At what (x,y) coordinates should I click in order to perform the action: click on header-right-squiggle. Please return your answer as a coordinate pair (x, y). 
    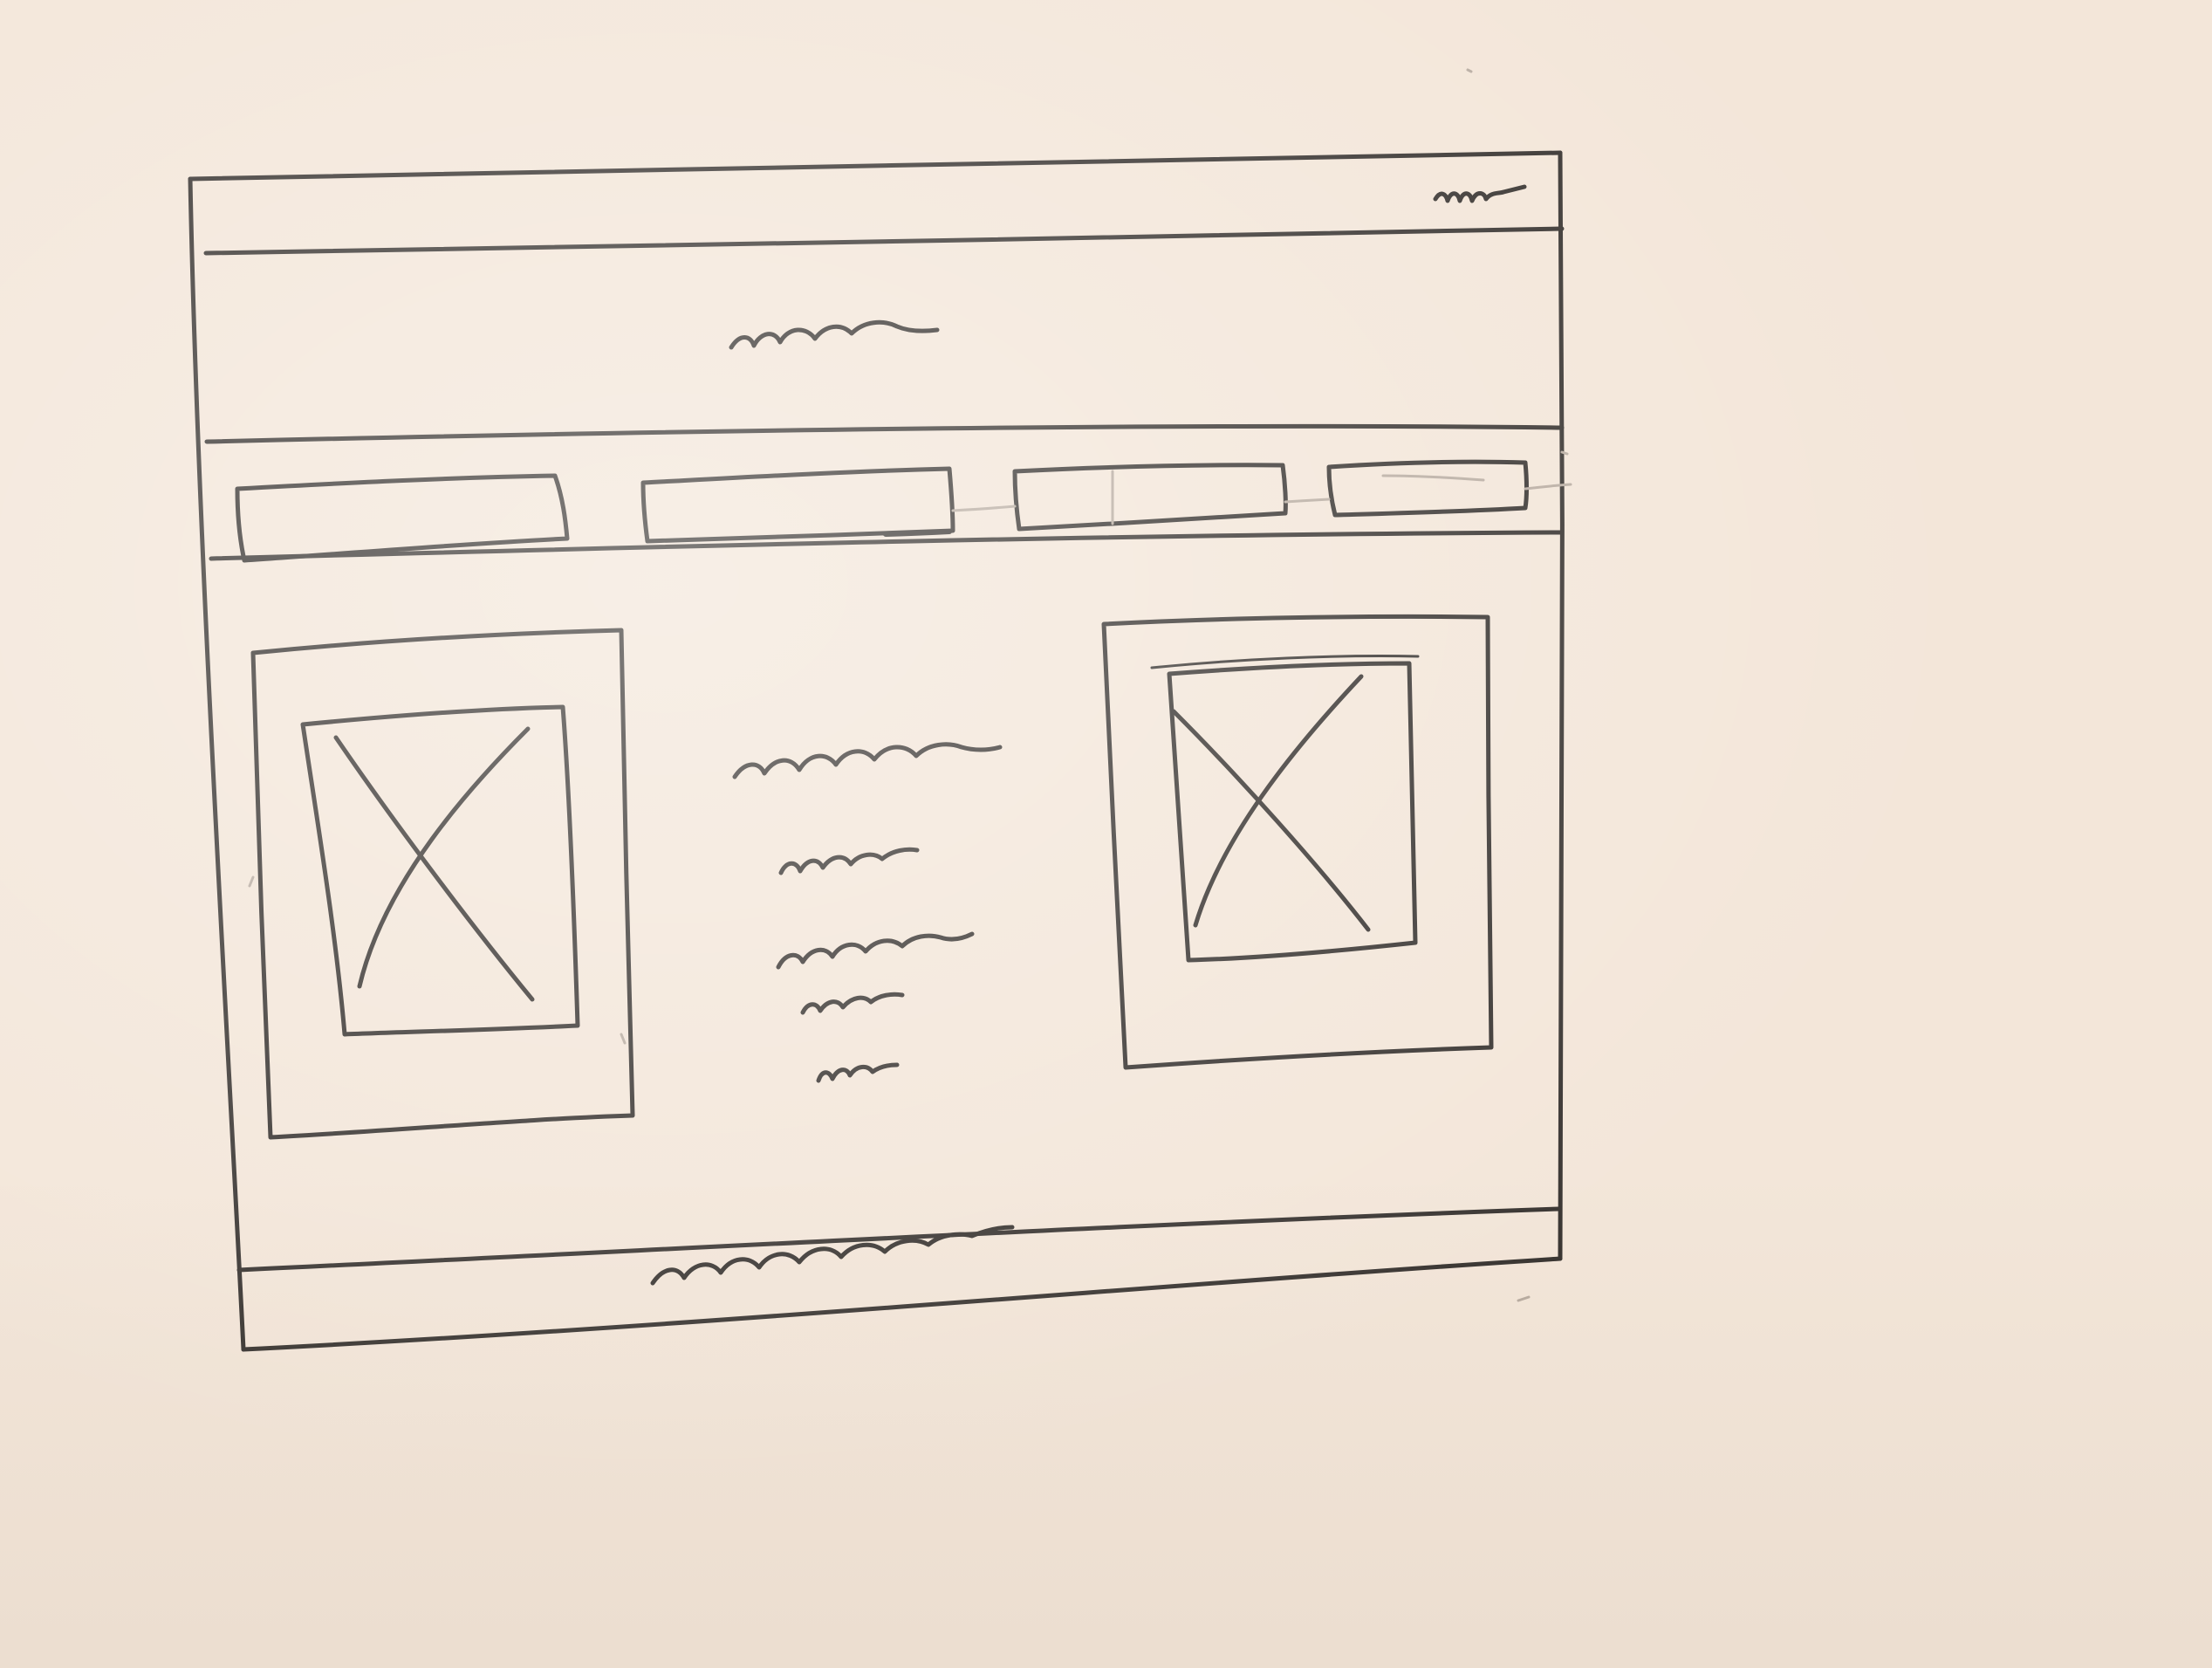
    Looking at the image, I should click on (1480, 193).